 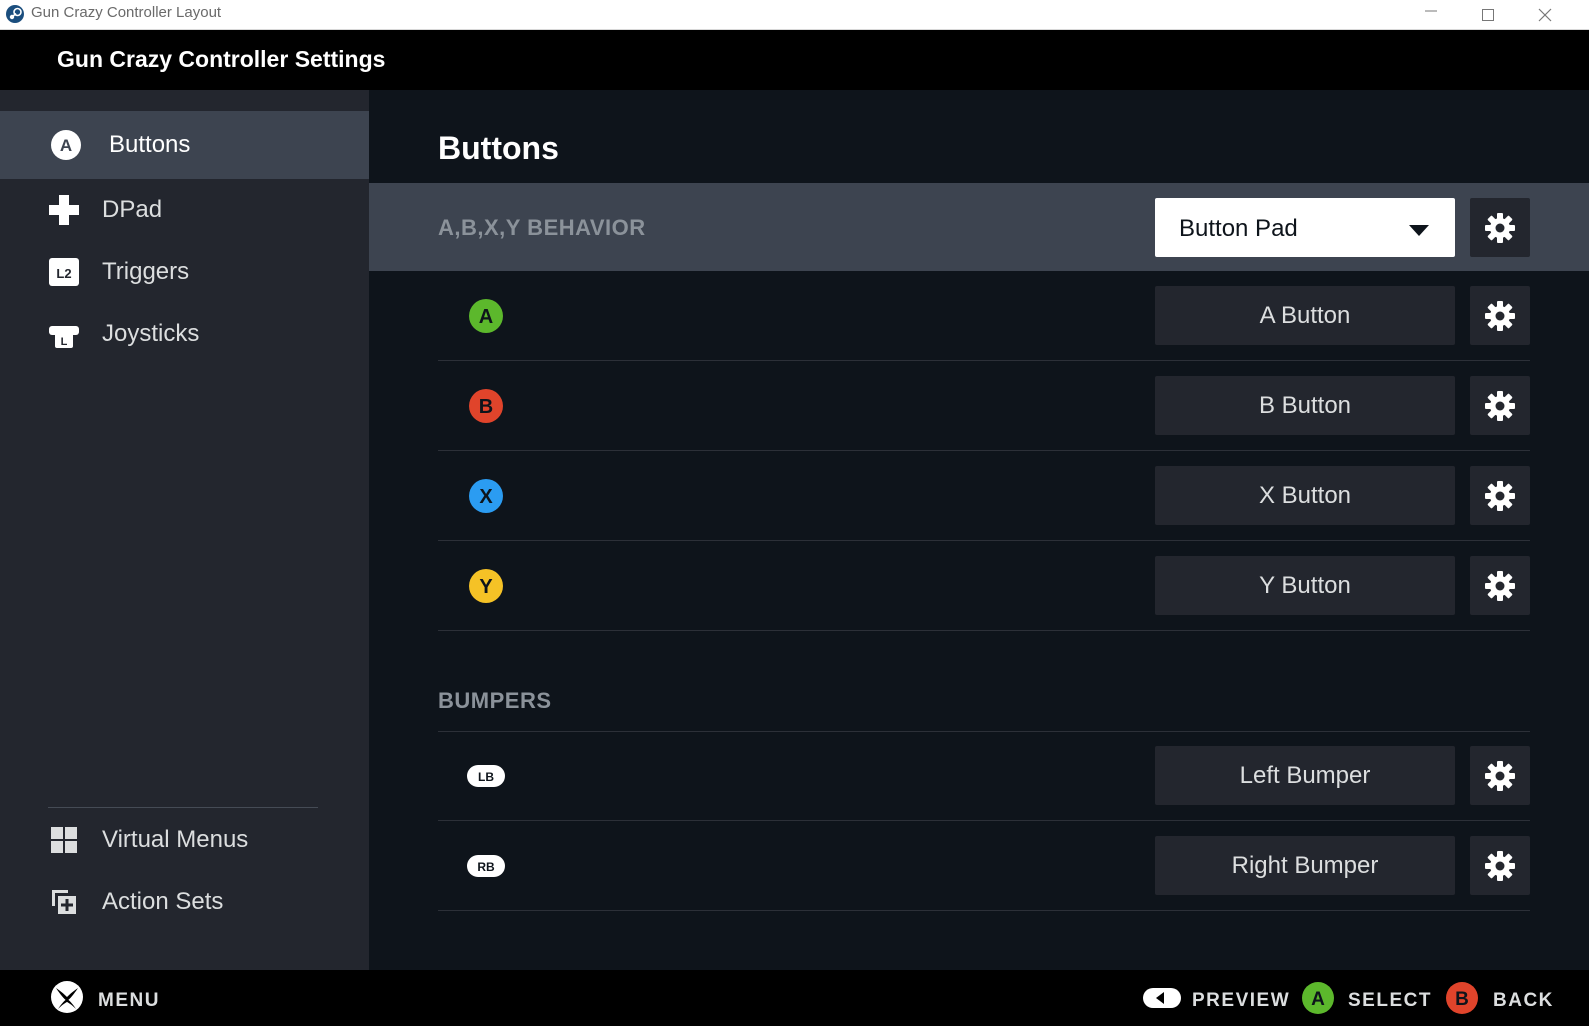 I want to click on svg-text: Y, so click(x=486, y=587).